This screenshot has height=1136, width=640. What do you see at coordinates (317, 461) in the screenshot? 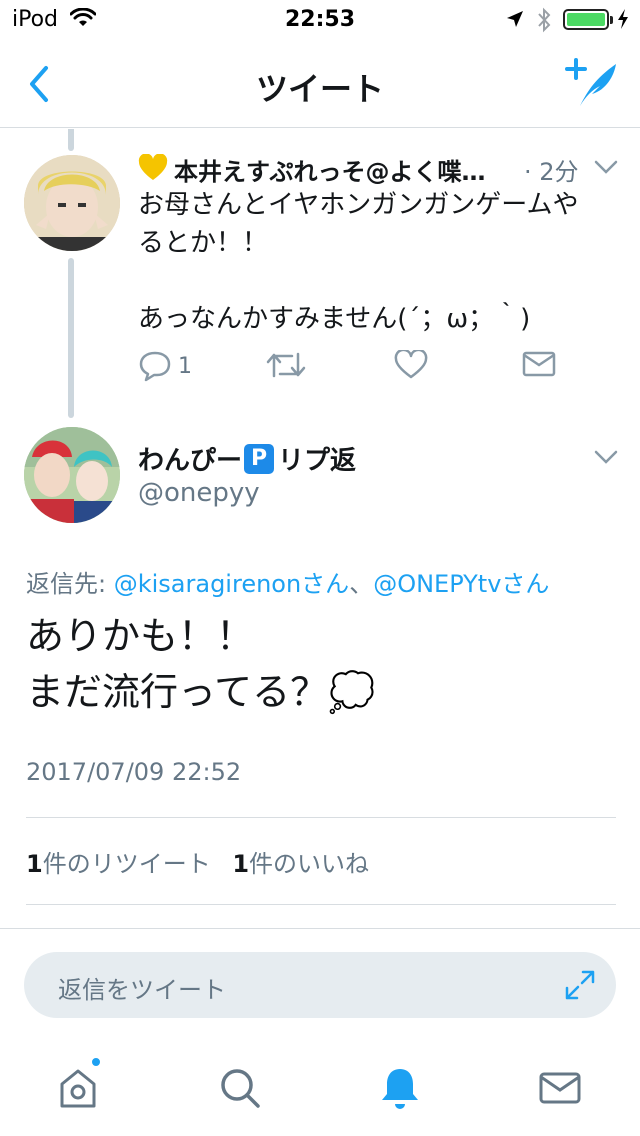
I see `display-name-suffix: リプ返` at bounding box center [317, 461].